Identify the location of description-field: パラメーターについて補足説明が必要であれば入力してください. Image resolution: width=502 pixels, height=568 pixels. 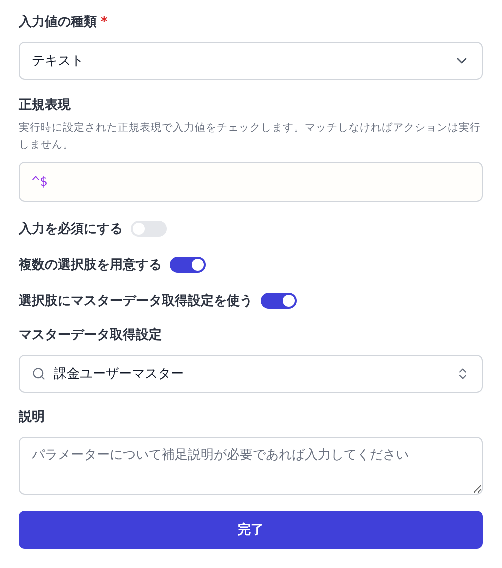
(251, 466).